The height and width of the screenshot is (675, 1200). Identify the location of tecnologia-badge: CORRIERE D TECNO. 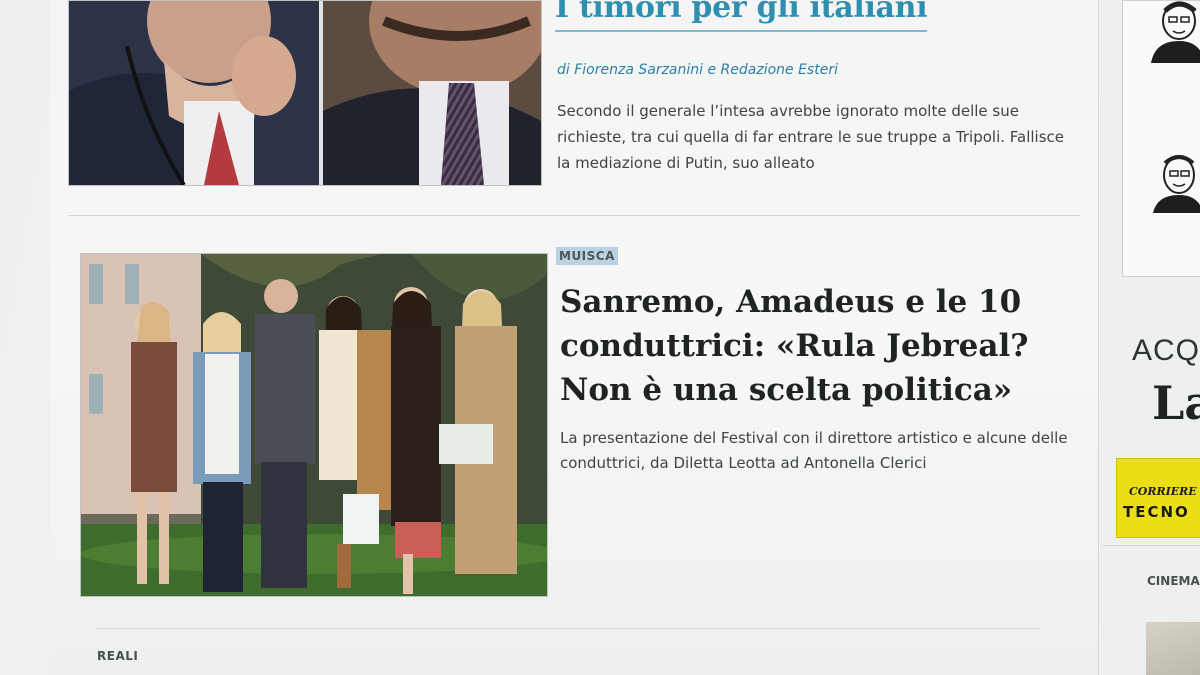
(1158, 498).